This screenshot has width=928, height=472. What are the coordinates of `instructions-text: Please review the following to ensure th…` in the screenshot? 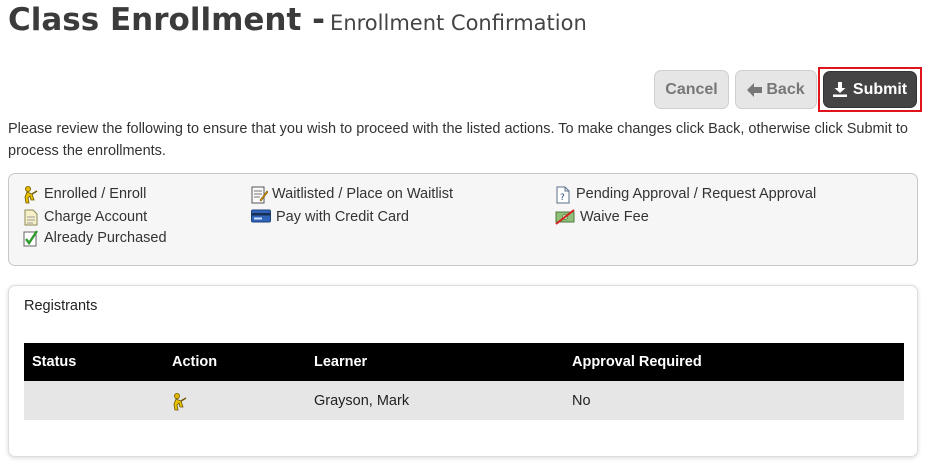 It's located at (458, 140).